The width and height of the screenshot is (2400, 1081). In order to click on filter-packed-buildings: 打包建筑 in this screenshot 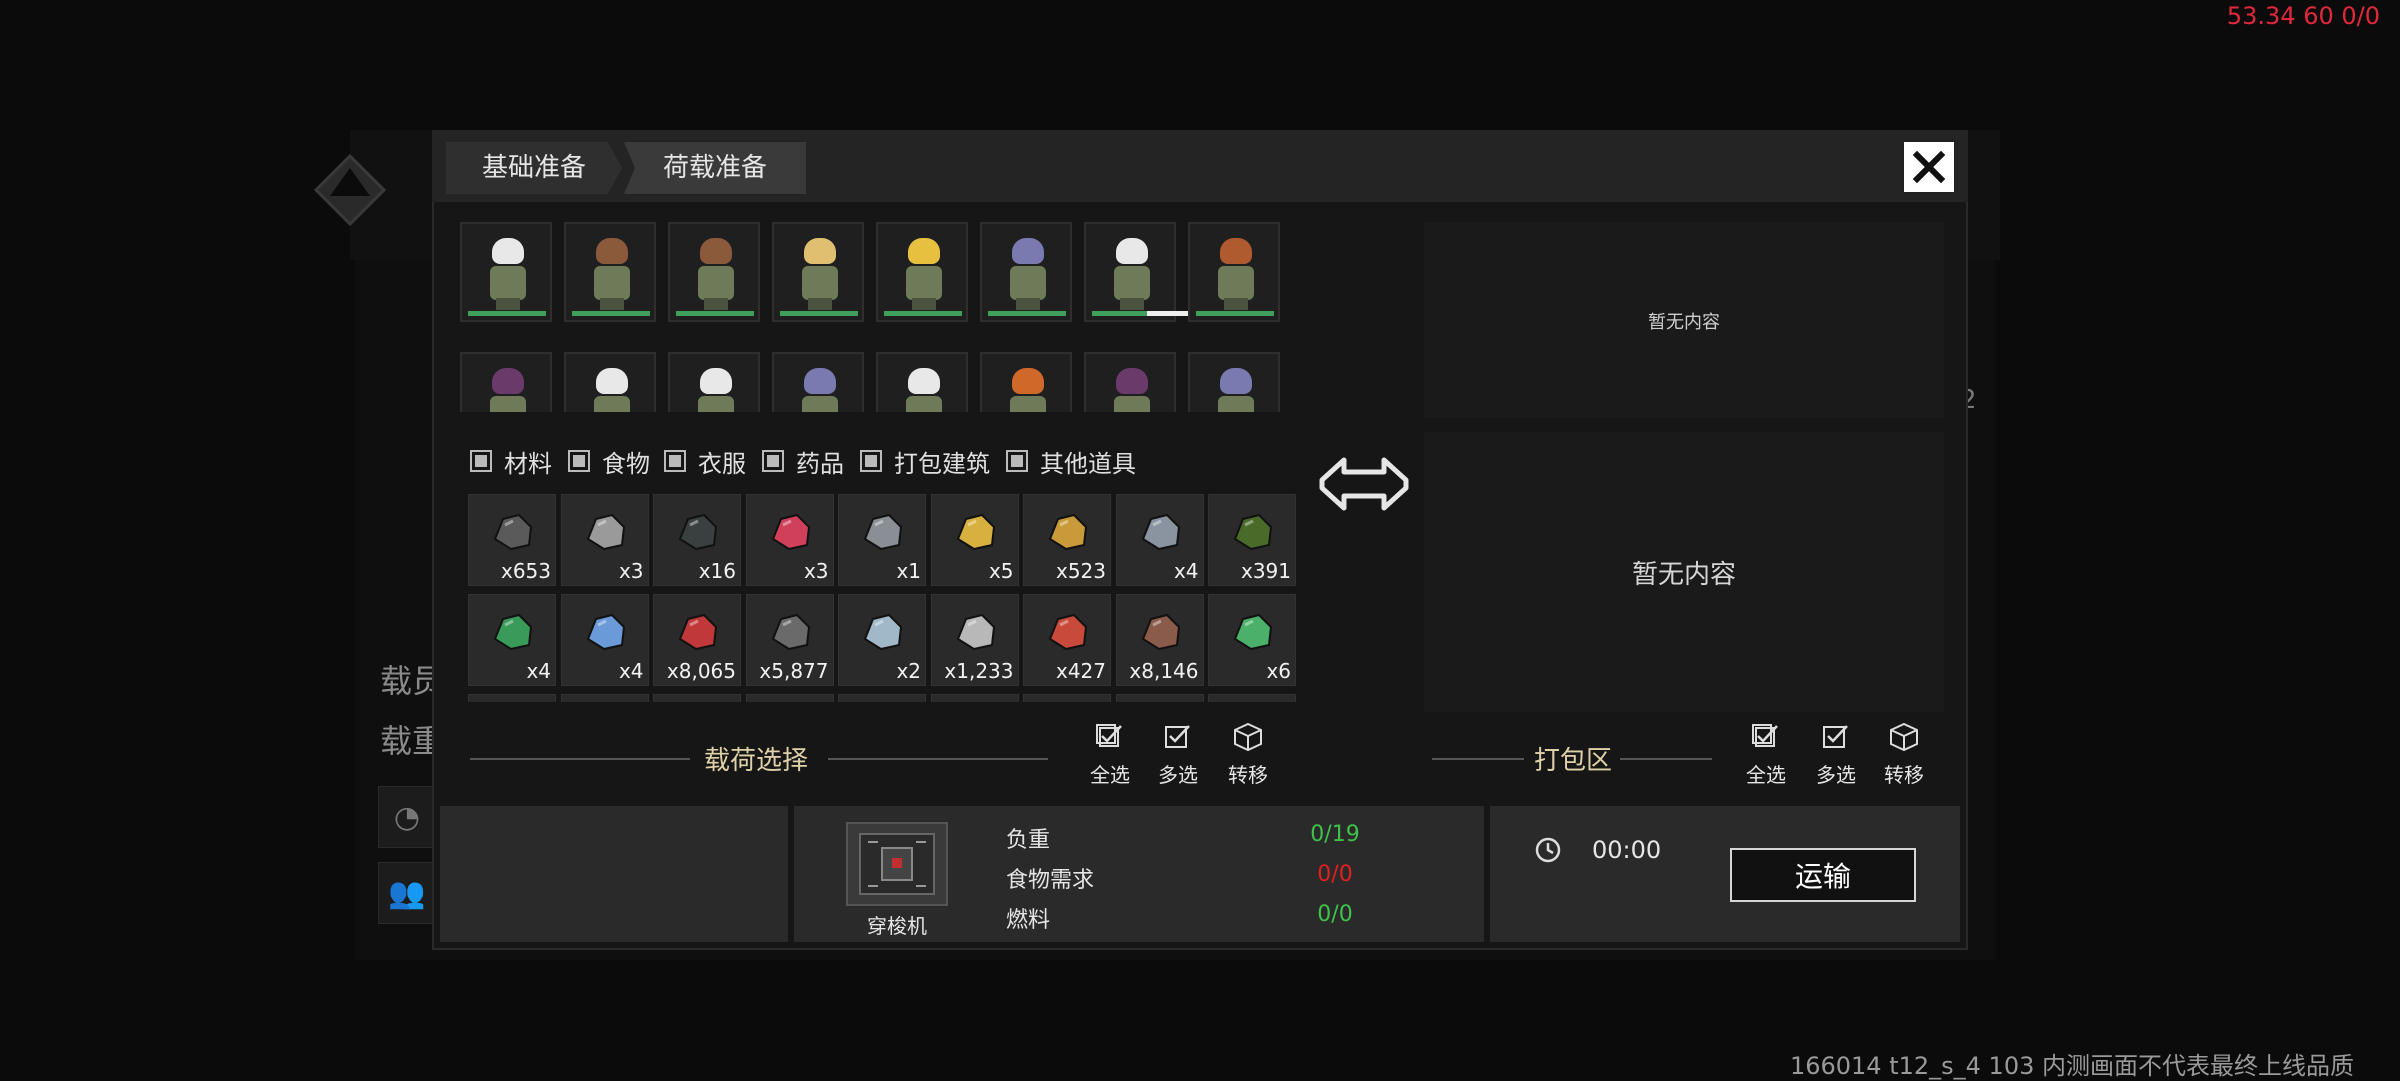, I will do `click(925, 461)`.